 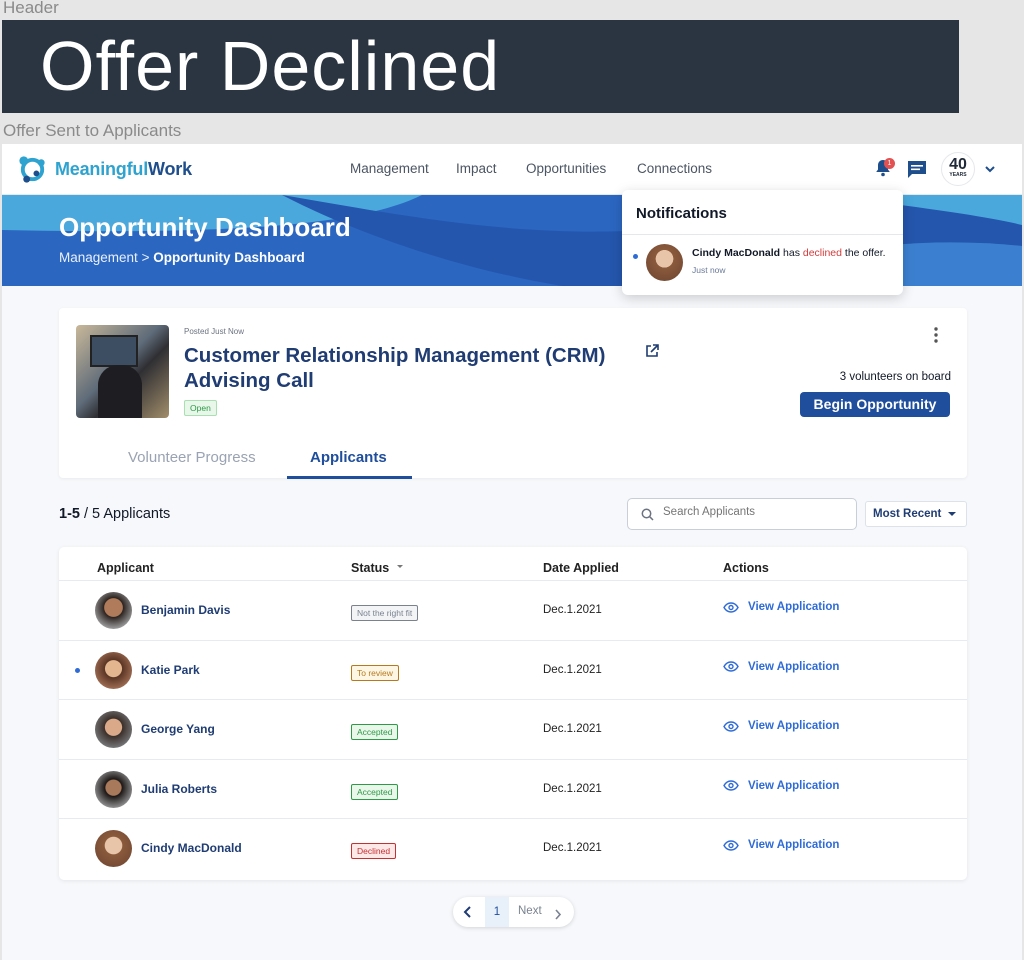 What do you see at coordinates (476, 168) in the screenshot?
I see `nav-link-impact: Impact` at bounding box center [476, 168].